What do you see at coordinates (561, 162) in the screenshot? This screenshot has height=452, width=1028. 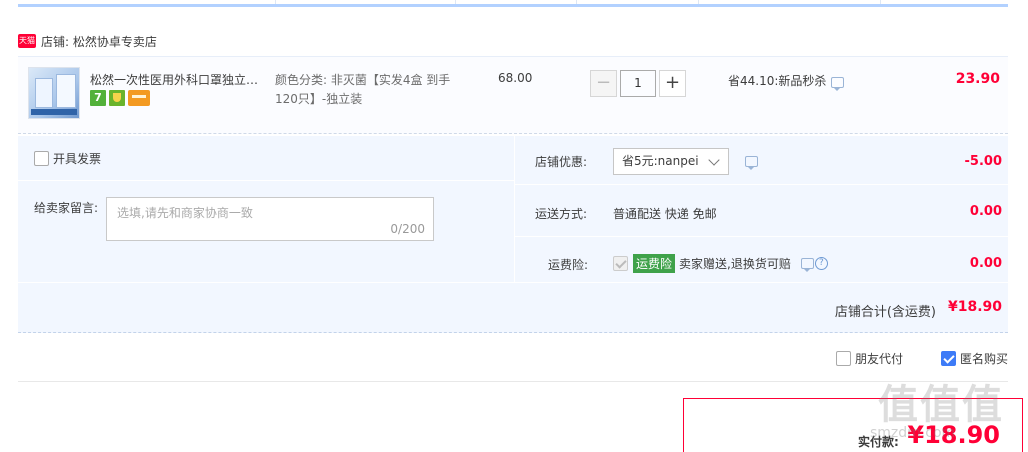 I see `shop-discount-label: 店铺优惠:` at bounding box center [561, 162].